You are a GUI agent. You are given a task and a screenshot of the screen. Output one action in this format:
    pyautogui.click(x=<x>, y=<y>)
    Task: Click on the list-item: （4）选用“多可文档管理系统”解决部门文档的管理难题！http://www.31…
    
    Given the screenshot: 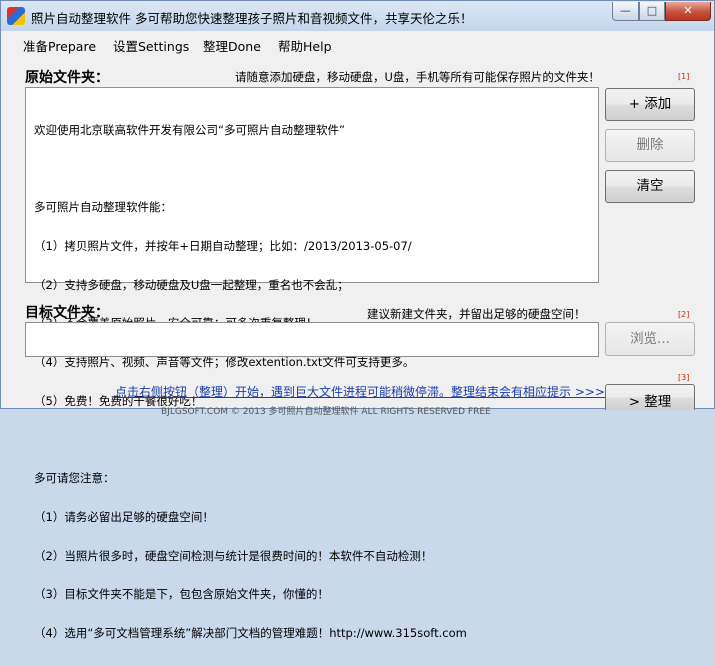 What is the action you would take?
    pyautogui.click(x=250, y=632)
    